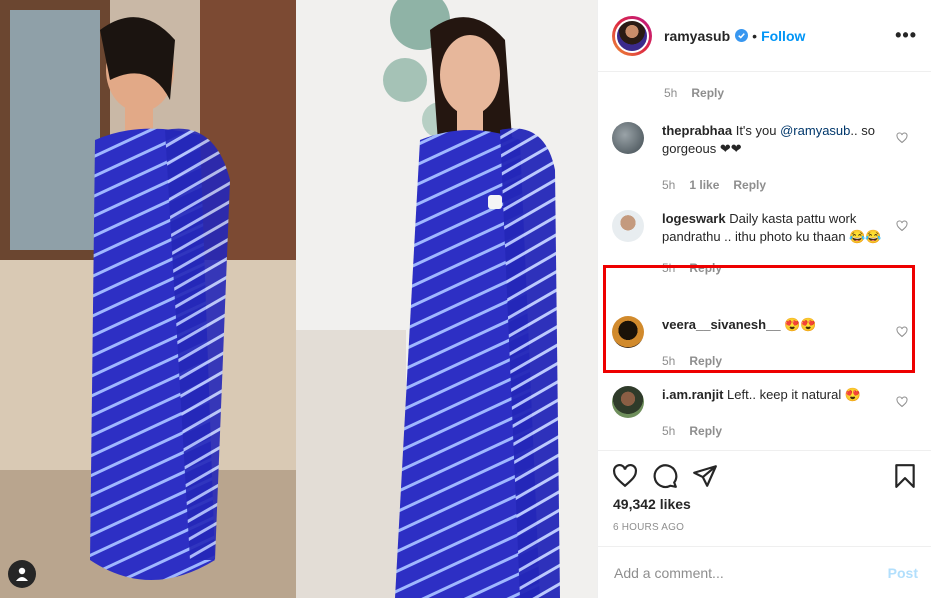 This screenshot has height=598, width=931. I want to click on comment-bubble-icon, so click(665, 476).